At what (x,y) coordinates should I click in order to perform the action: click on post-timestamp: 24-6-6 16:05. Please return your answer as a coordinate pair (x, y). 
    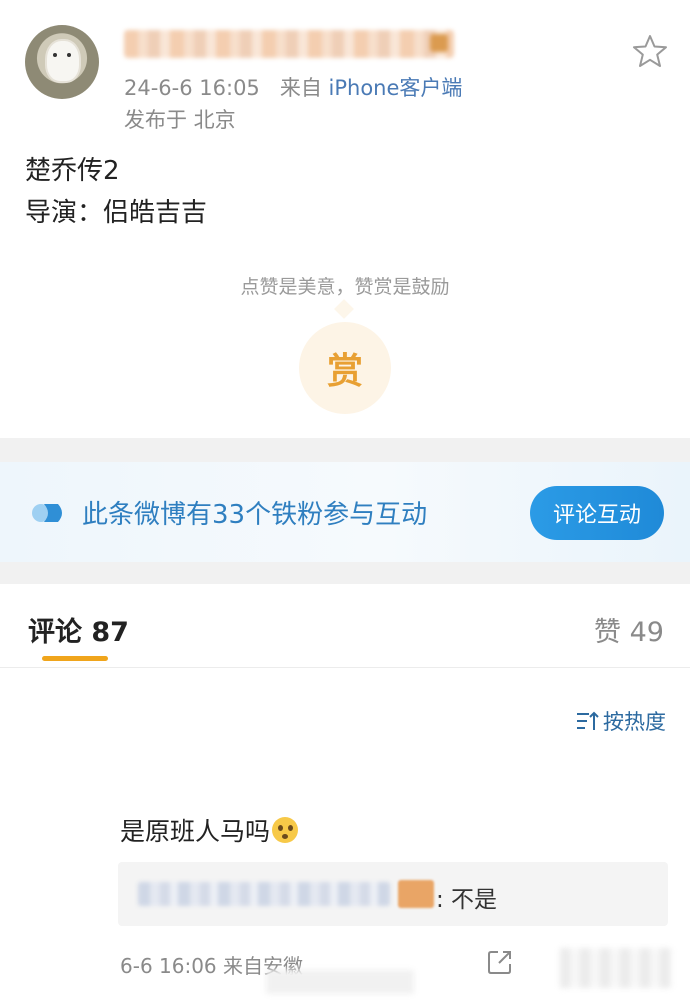
    Looking at the image, I should click on (192, 88).